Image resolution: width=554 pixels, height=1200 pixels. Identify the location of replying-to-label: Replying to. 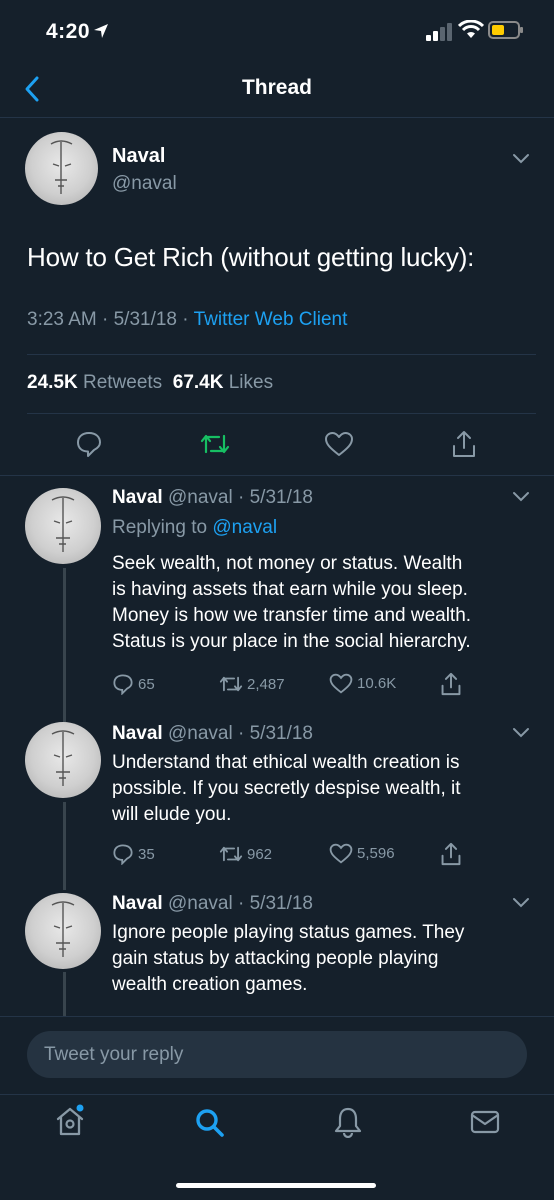
(160, 527).